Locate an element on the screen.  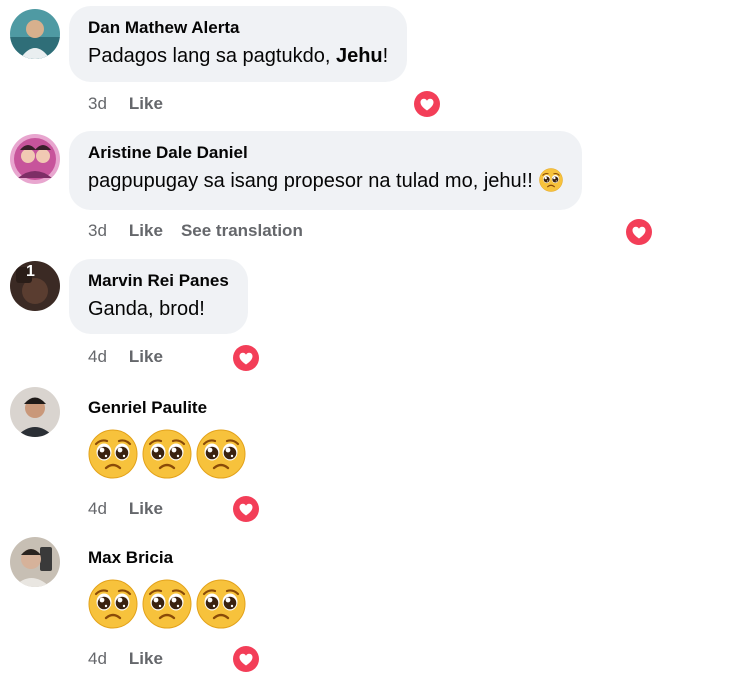
comment-body: Max Bricia is located at coordinates (167, 588).